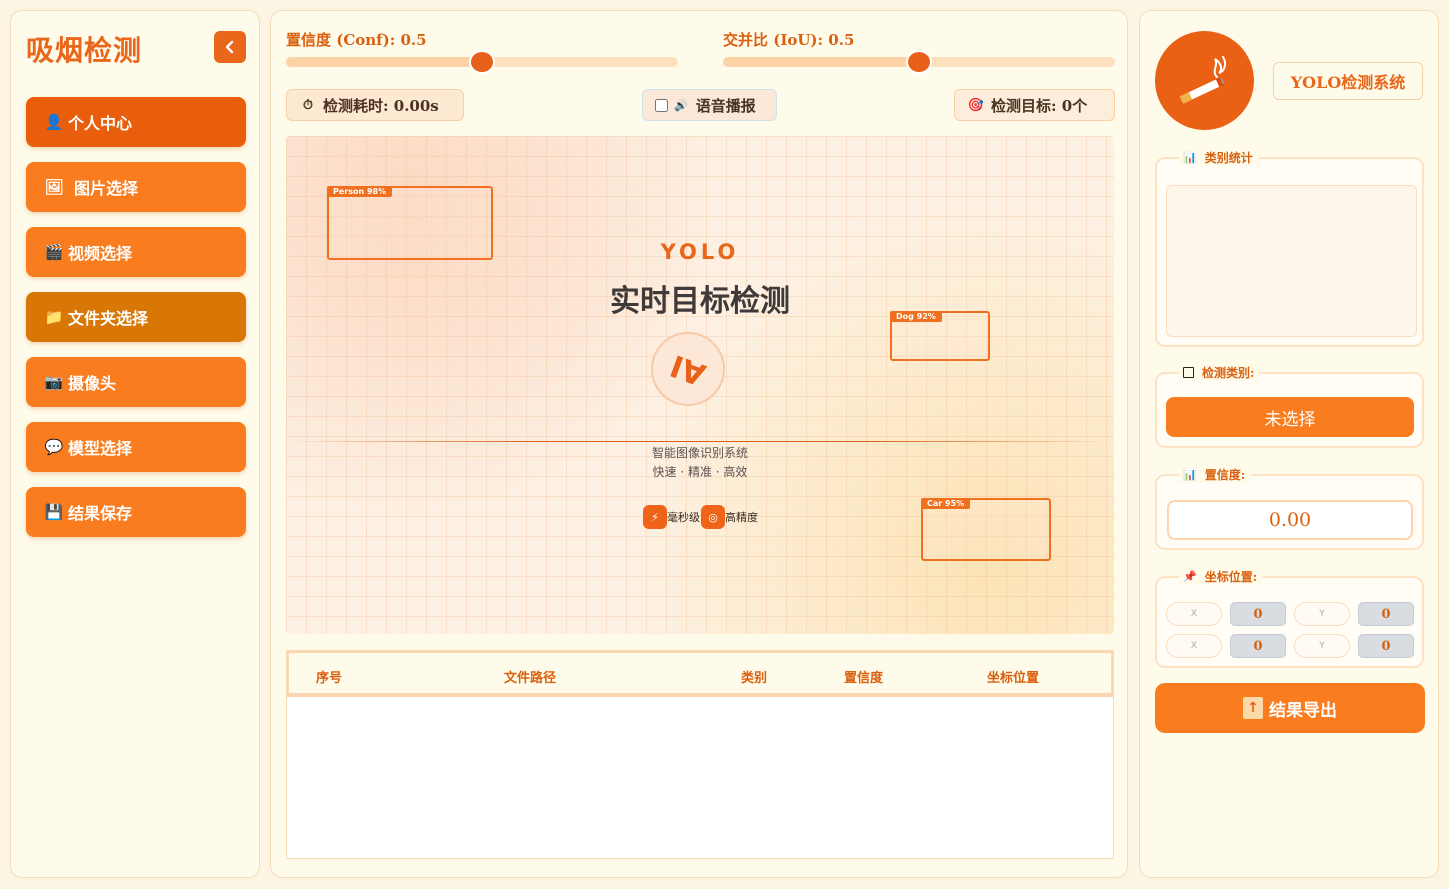  I want to click on header-coordinates: 坐标位置, so click(1013, 678).